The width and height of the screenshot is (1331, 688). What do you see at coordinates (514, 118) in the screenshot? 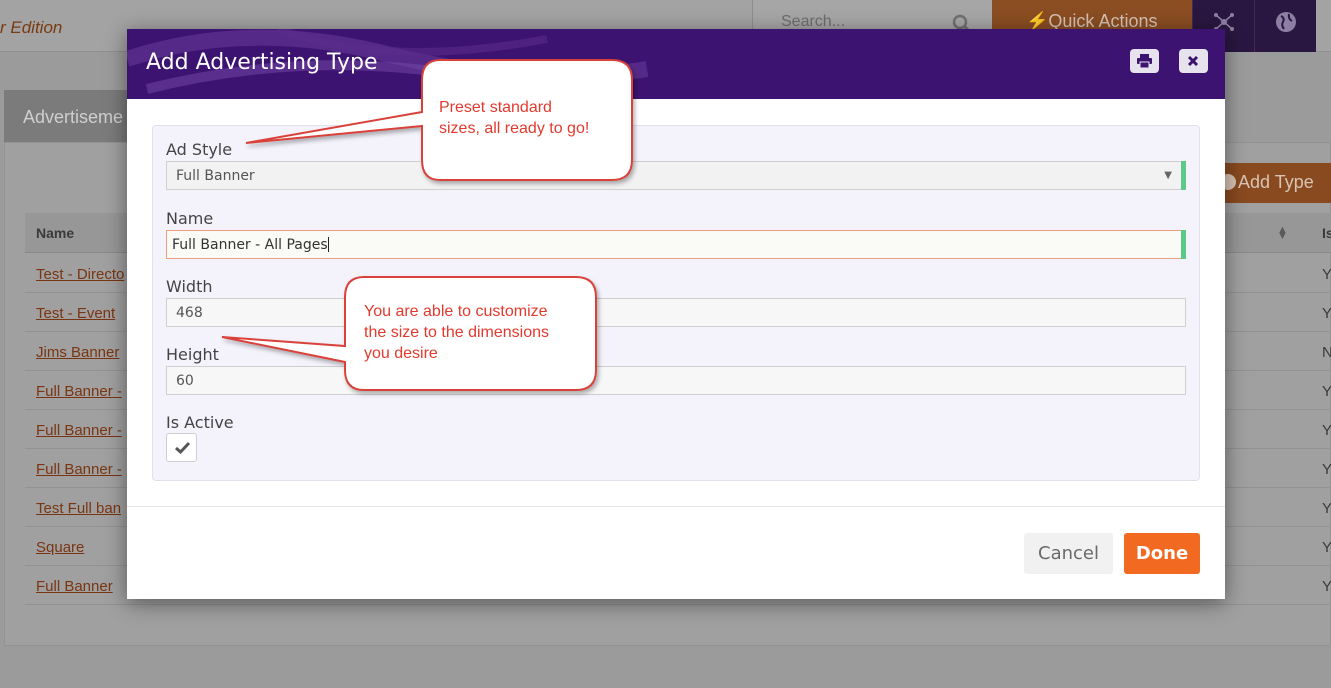
I see `preset-callout-text: Preset standard sizes, all ready to go!` at bounding box center [514, 118].